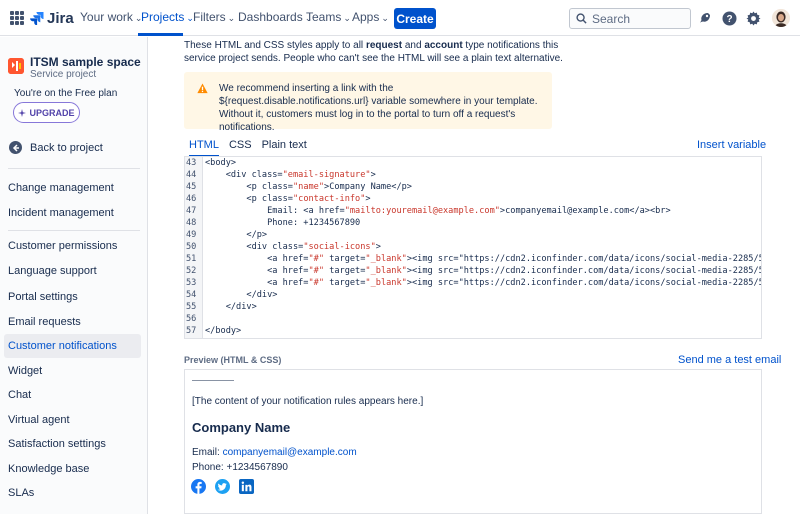 This screenshot has width=800, height=514. Describe the element at coordinates (37, 18) in the screenshot. I see `jira-logo-icon` at that location.